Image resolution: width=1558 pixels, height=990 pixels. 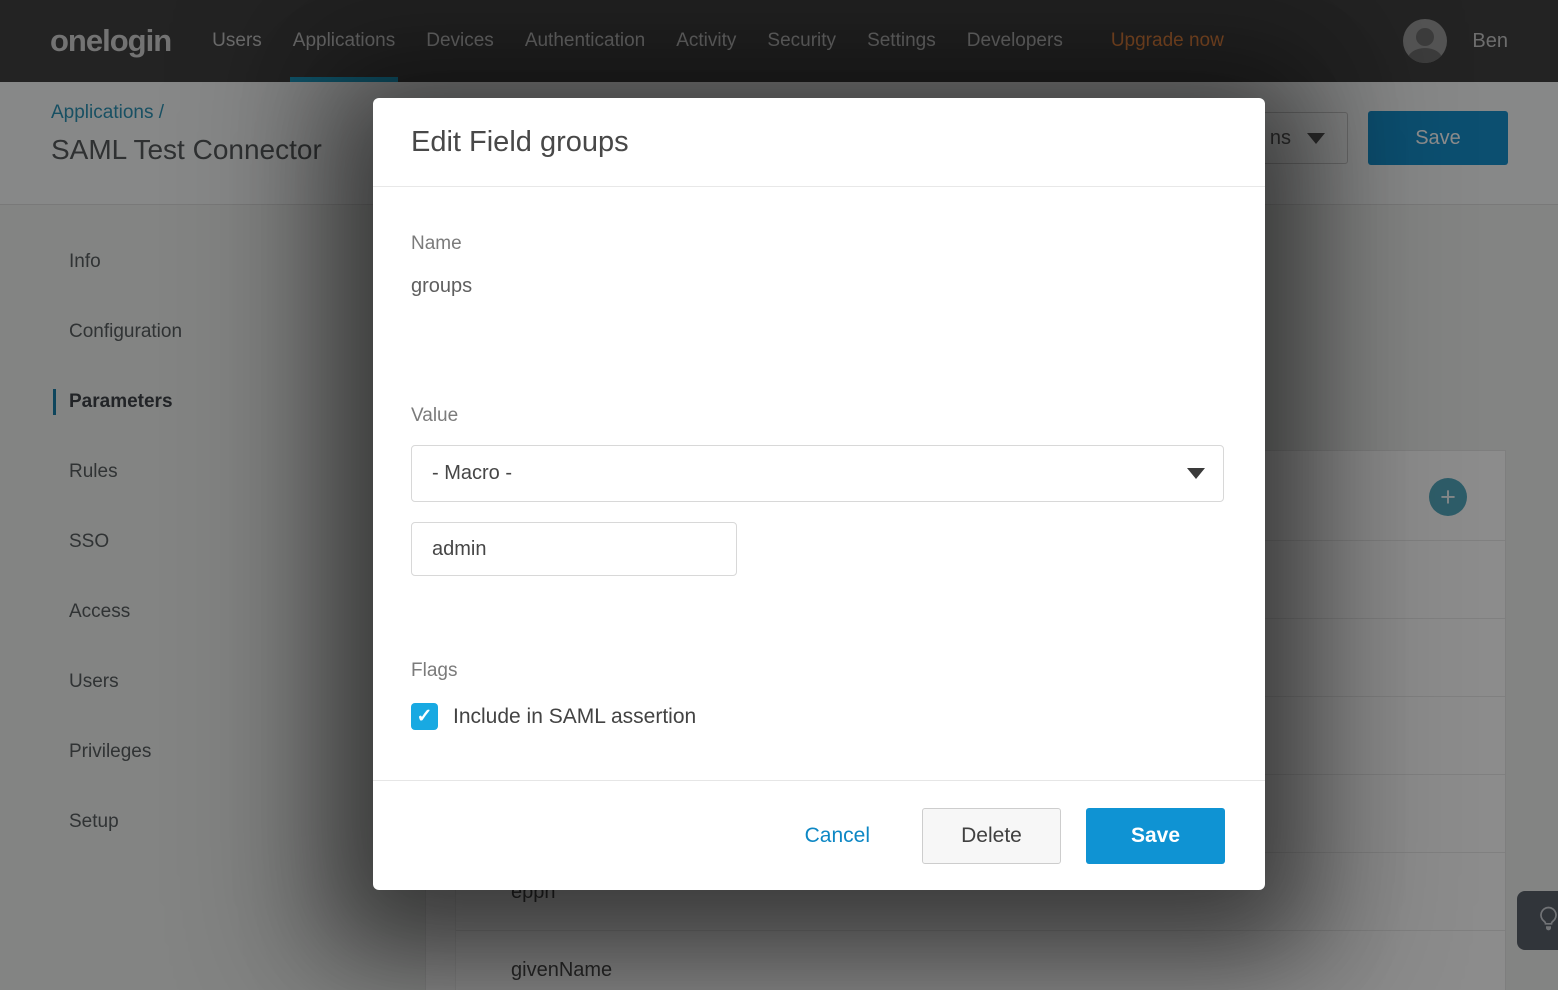 What do you see at coordinates (434, 670) in the screenshot?
I see `flags-label: Flags` at bounding box center [434, 670].